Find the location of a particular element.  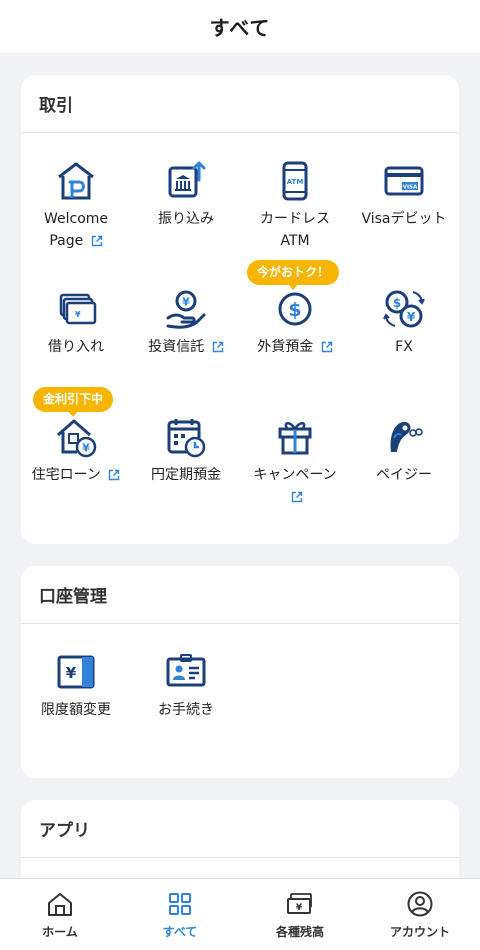

account-management-title: 口座管理 is located at coordinates (73, 597).